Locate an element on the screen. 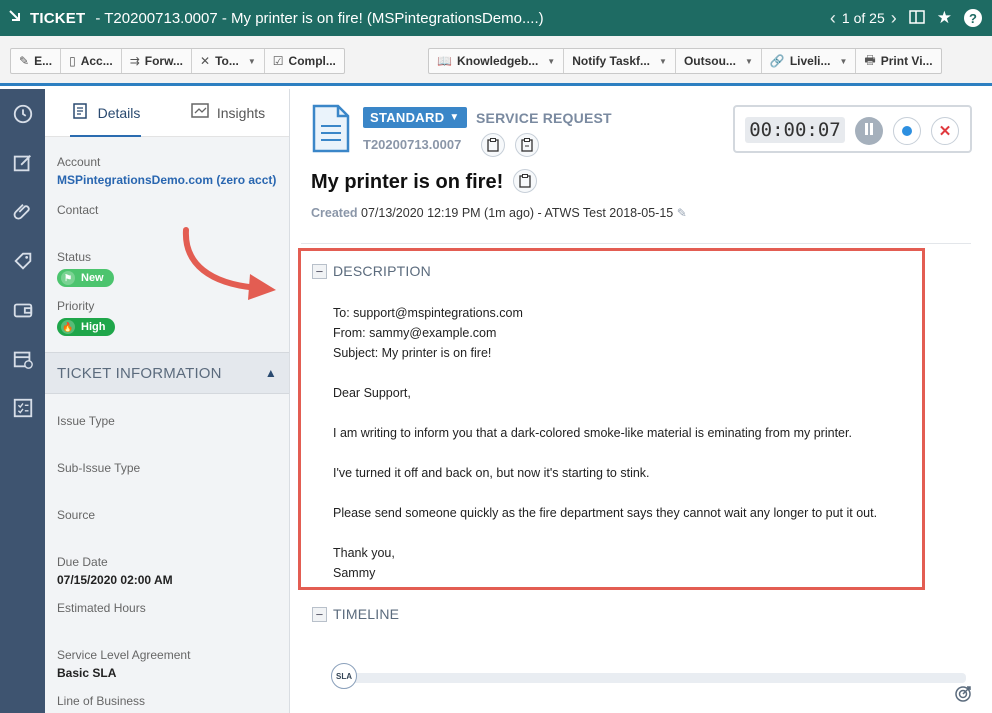  pause-icon is located at coordinates (869, 131).